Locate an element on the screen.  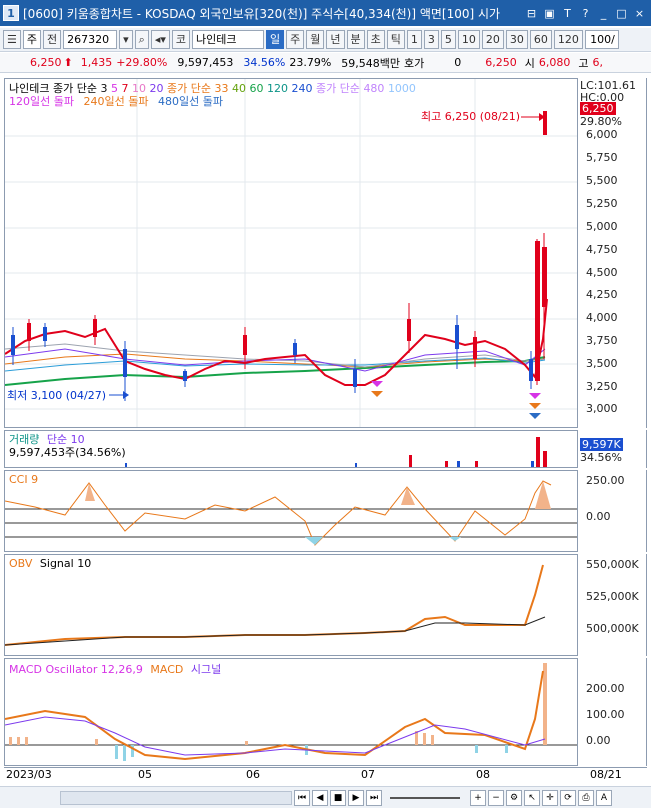
cycle-icon: ⟳ is located at coordinates (568, 797).